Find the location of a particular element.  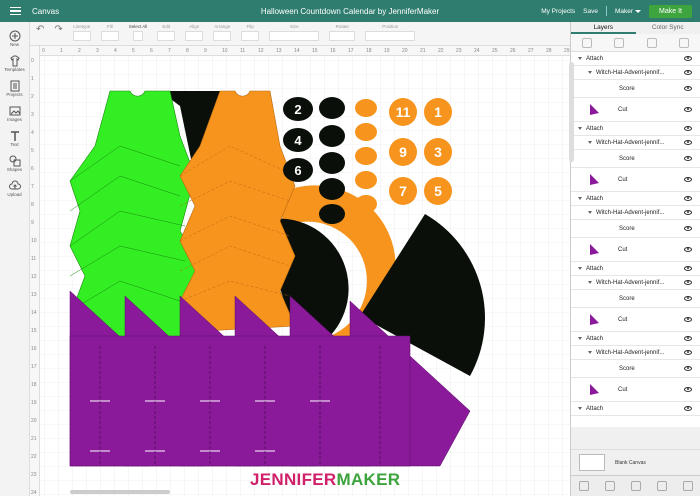

make-it-button: Make It is located at coordinates (670, 11).